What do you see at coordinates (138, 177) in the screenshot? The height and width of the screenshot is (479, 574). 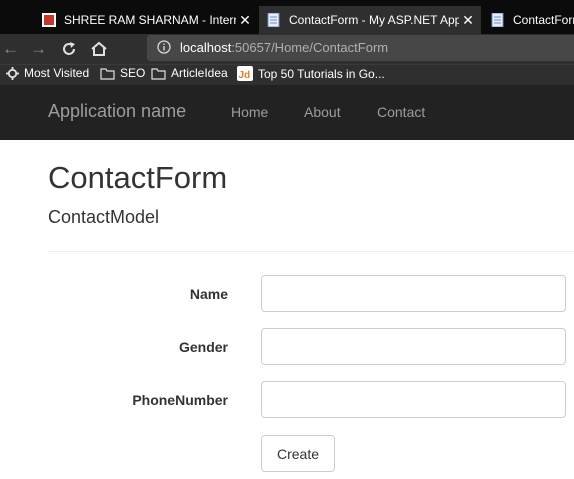 I see `page-title: ContactForm` at bounding box center [138, 177].